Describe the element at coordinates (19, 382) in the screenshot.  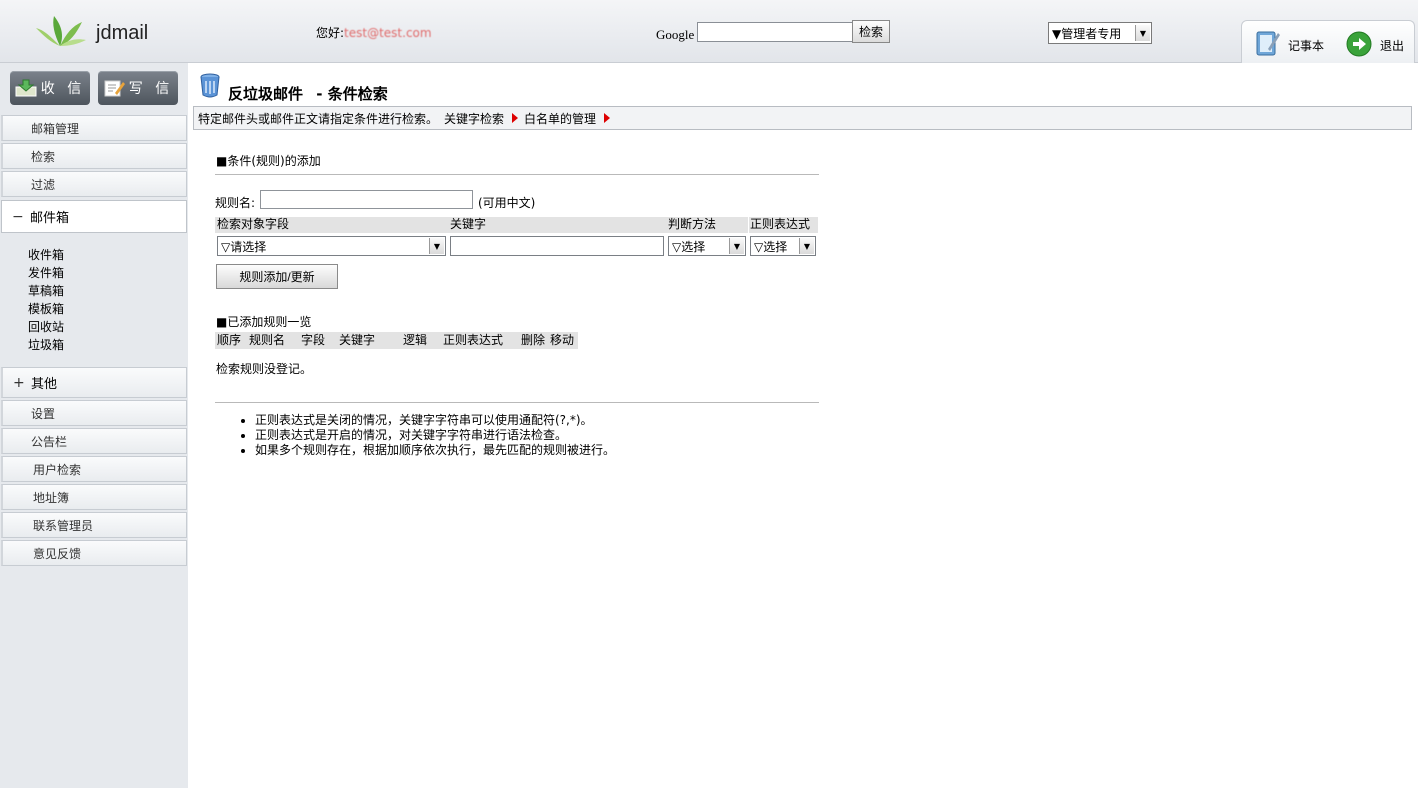
I see `expand-plus-icon: +` at that location.